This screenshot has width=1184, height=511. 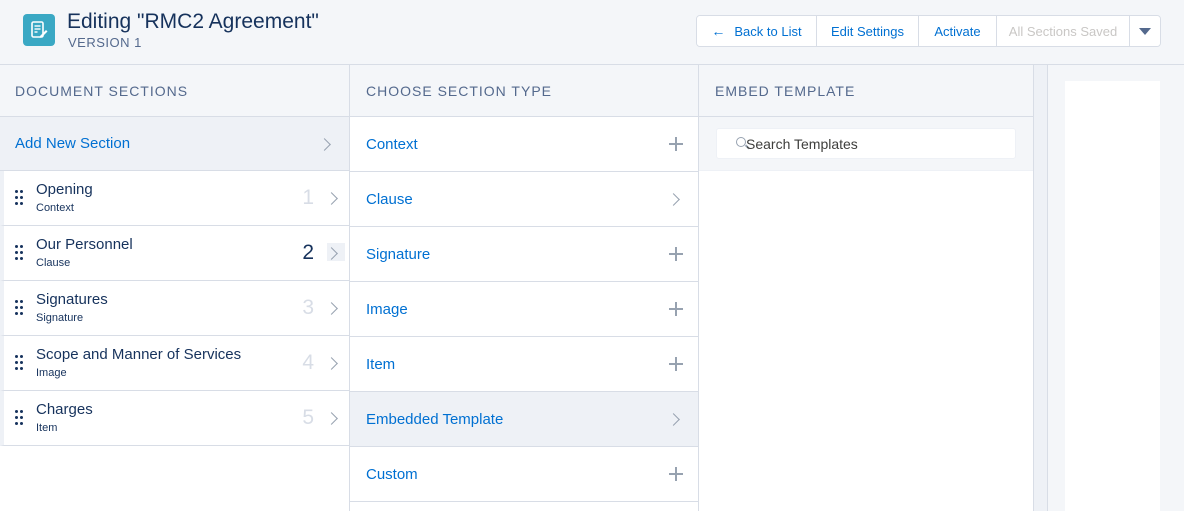 I want to click on section-row-opening: Opening Context 1, so click(x=174, y=198).